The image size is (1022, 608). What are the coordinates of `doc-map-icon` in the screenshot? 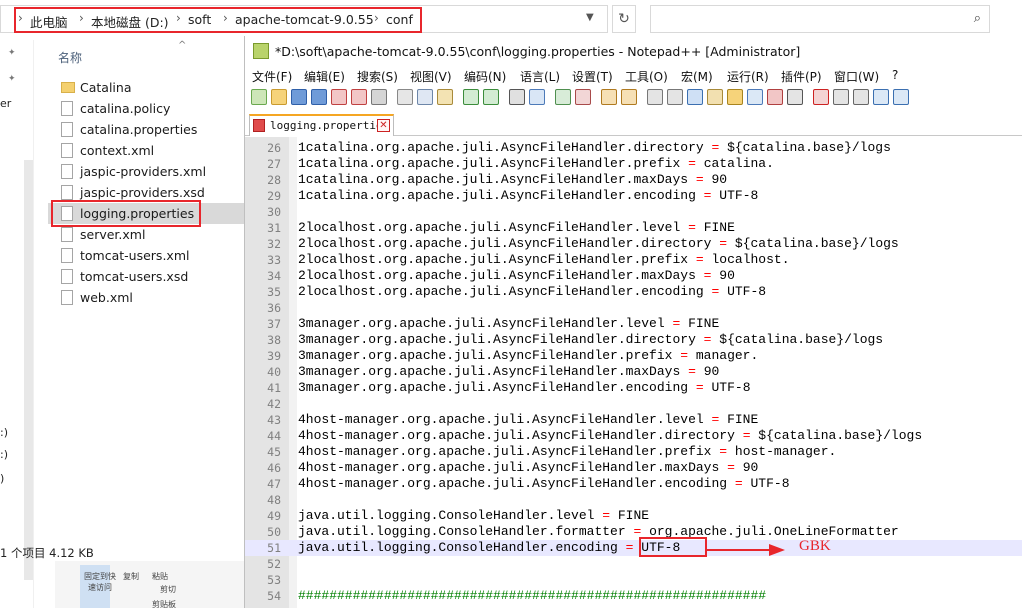 It's located at (735, 97).